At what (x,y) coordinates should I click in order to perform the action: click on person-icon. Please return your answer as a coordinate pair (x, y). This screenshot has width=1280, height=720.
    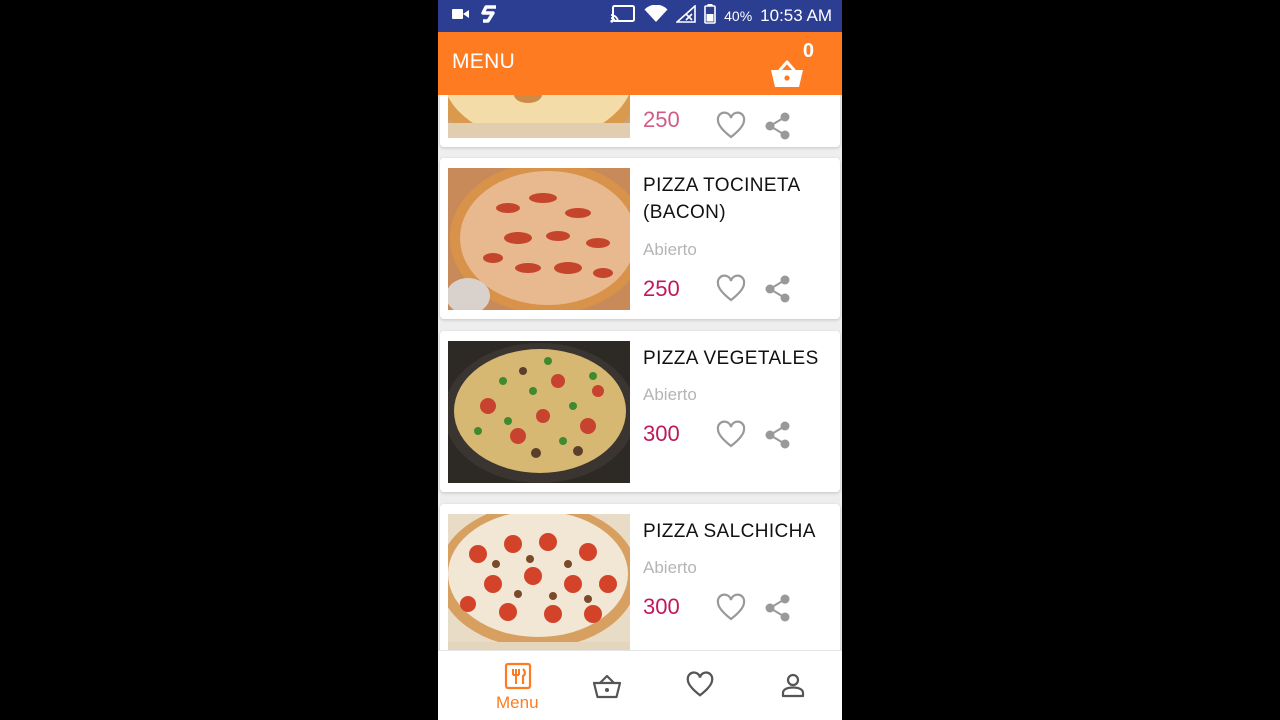
    Looking at the image, I should click on (793, 688).